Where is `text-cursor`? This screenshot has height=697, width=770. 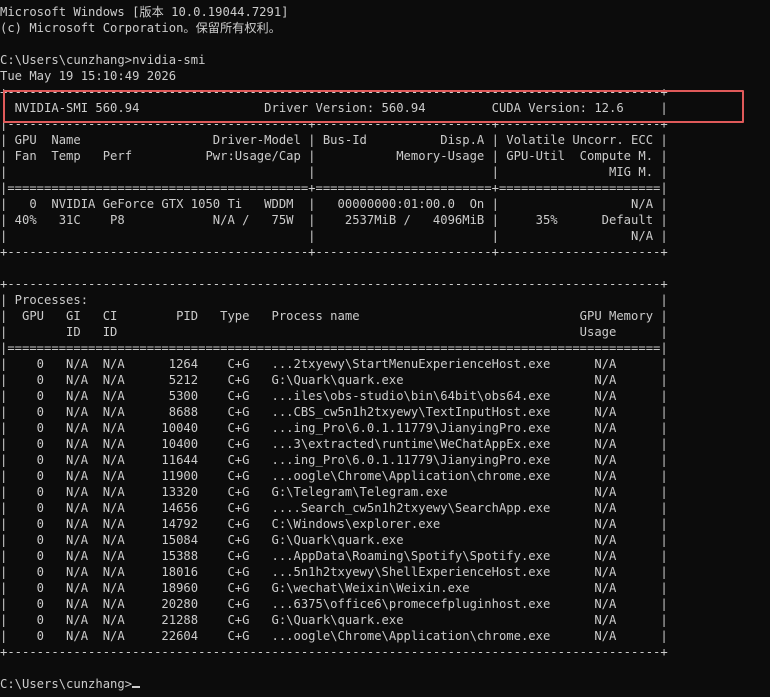 text-cursor is located at coordinates (136, 687).